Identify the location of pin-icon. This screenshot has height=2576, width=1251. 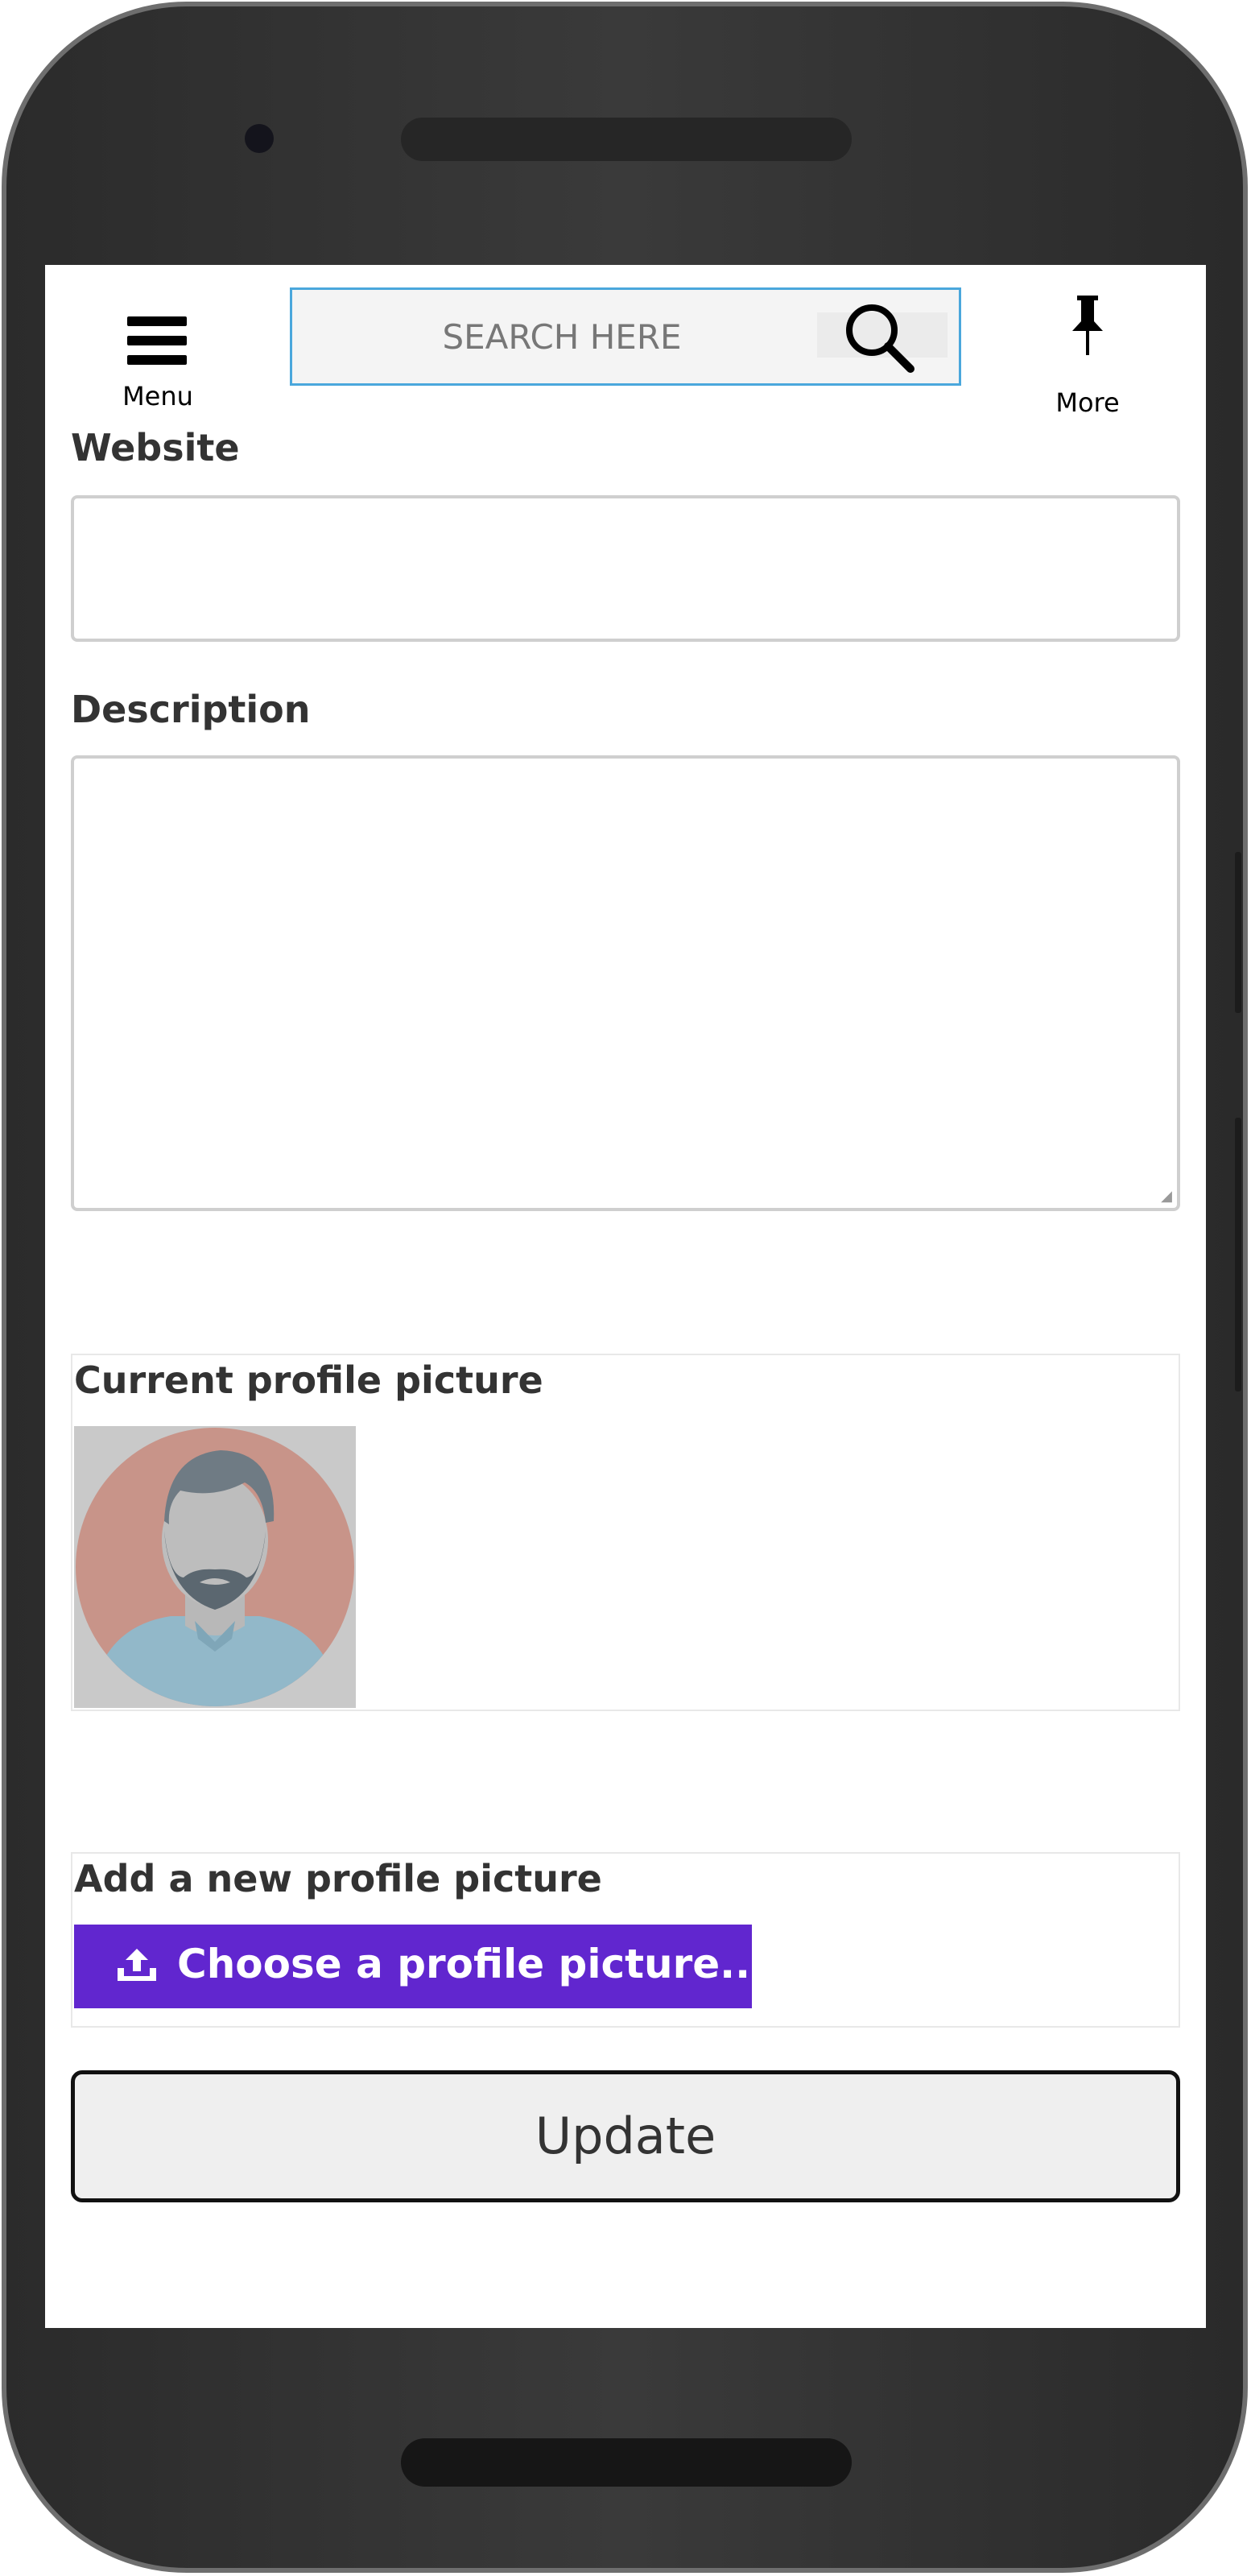
(1087, 326).